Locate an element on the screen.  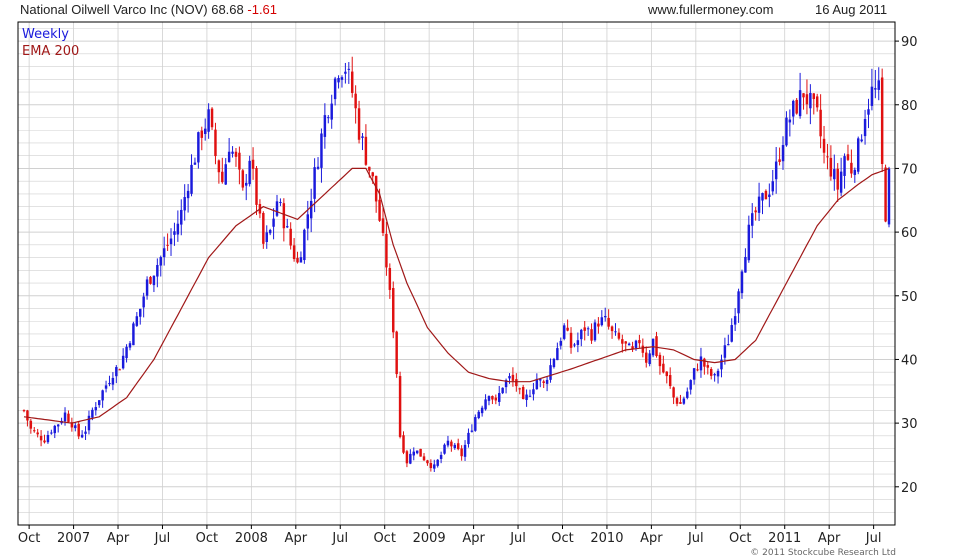
legend-weekly: Weekly is located at coordinates (45, 34).